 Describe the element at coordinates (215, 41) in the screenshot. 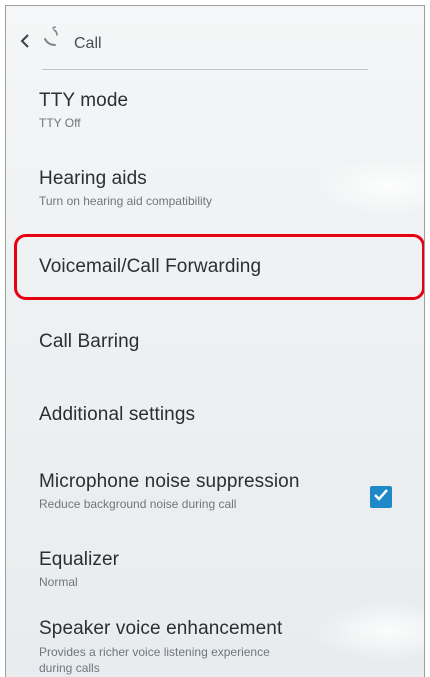

I see `top-bar: Call` at that location.